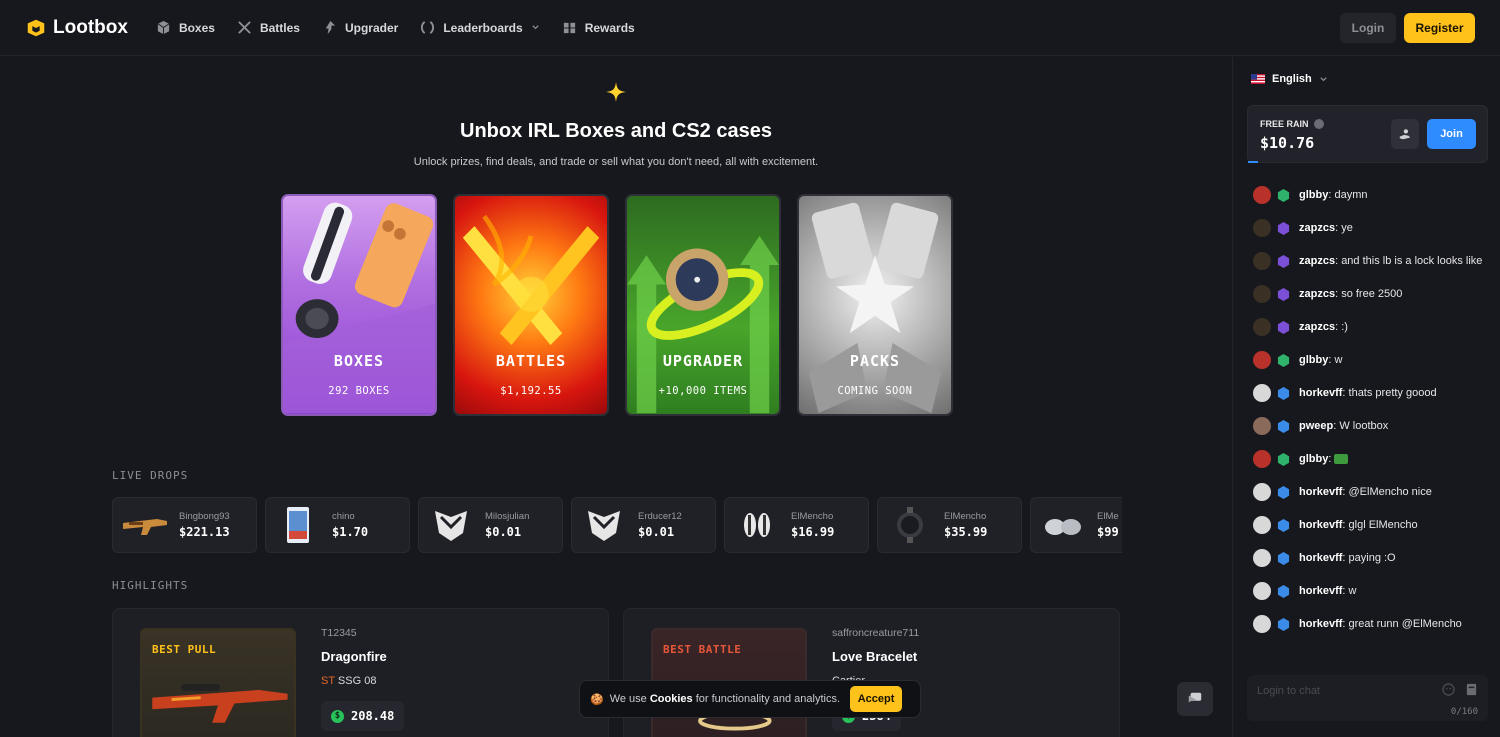  Describe the element at coordinates (1342, 691) in the screenshot. I see `chat-input` at that location.